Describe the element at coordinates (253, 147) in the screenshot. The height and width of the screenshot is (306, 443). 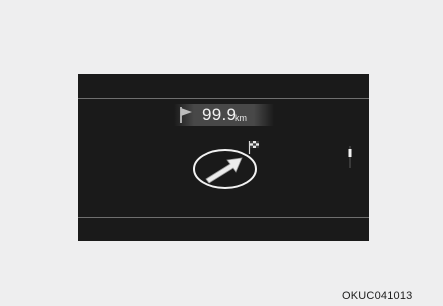
I see `checkered-flag-icon` at that location.